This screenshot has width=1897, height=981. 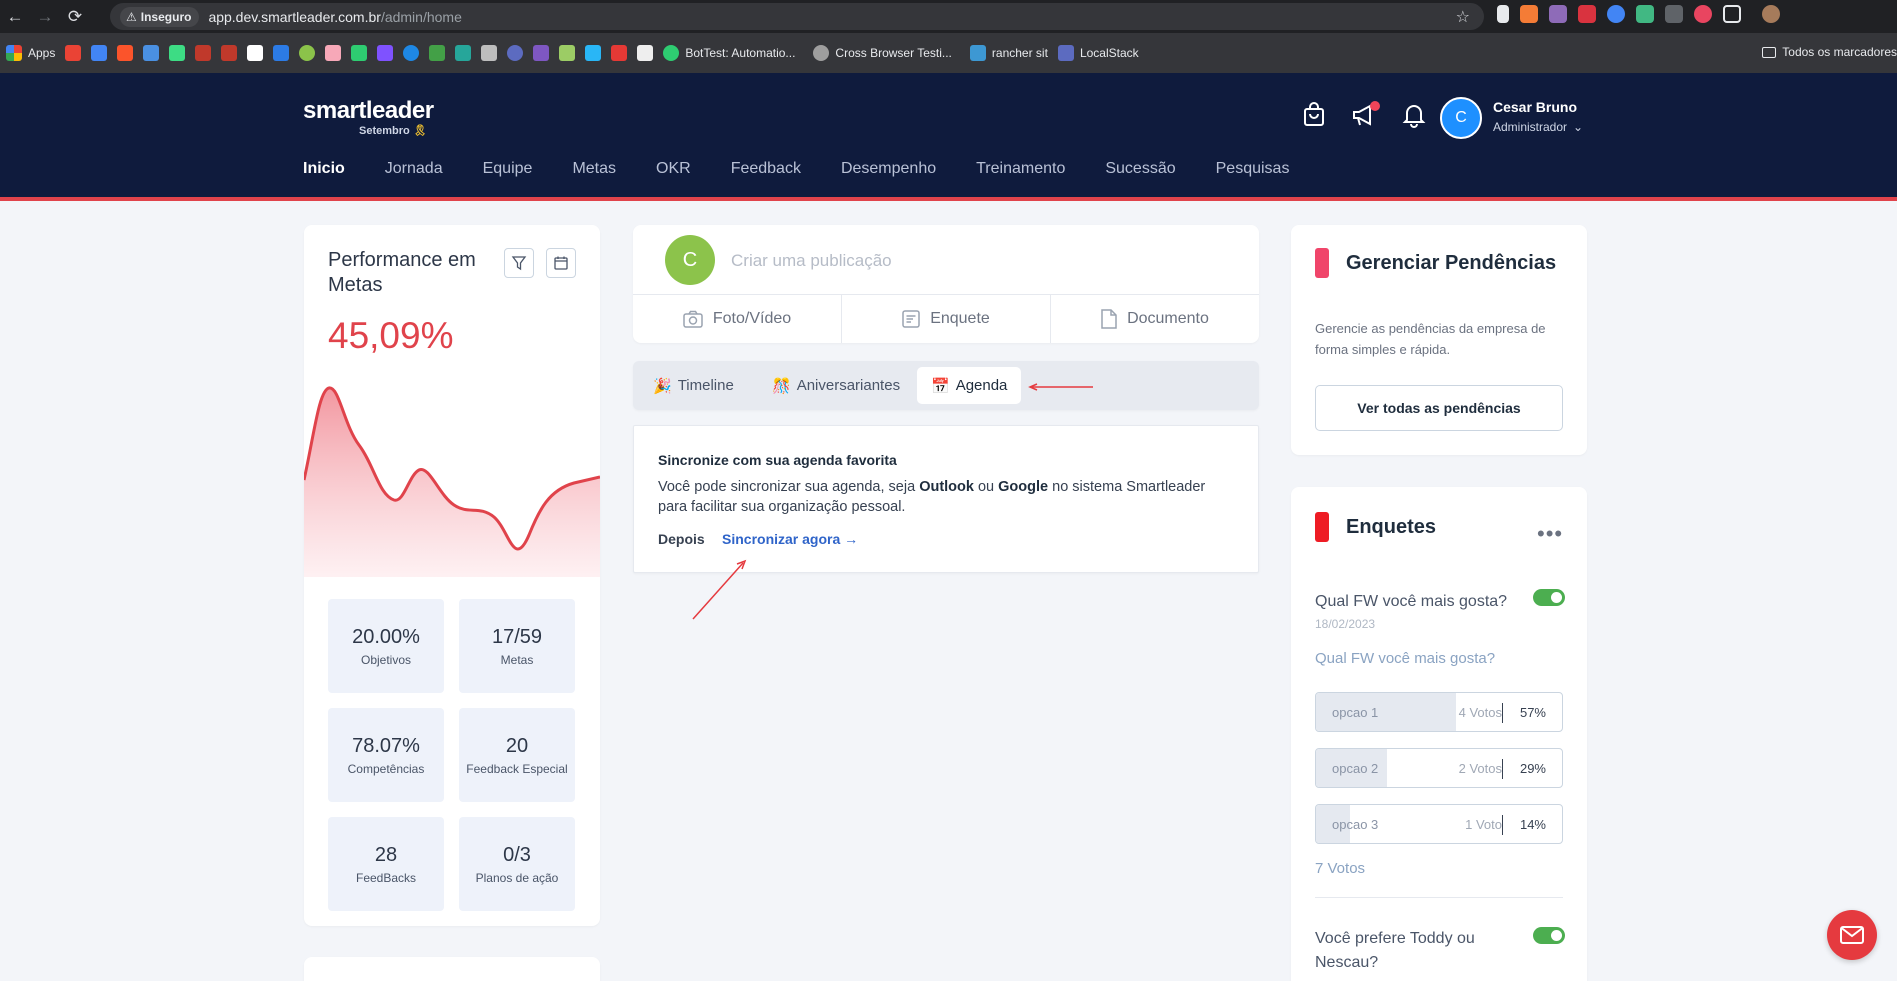 What do you see at coordinates (334, 17) in the screenshot?
I see `url-text: app.dev.smartleader.com.br/admin/home` at bounding box center [334, 17].